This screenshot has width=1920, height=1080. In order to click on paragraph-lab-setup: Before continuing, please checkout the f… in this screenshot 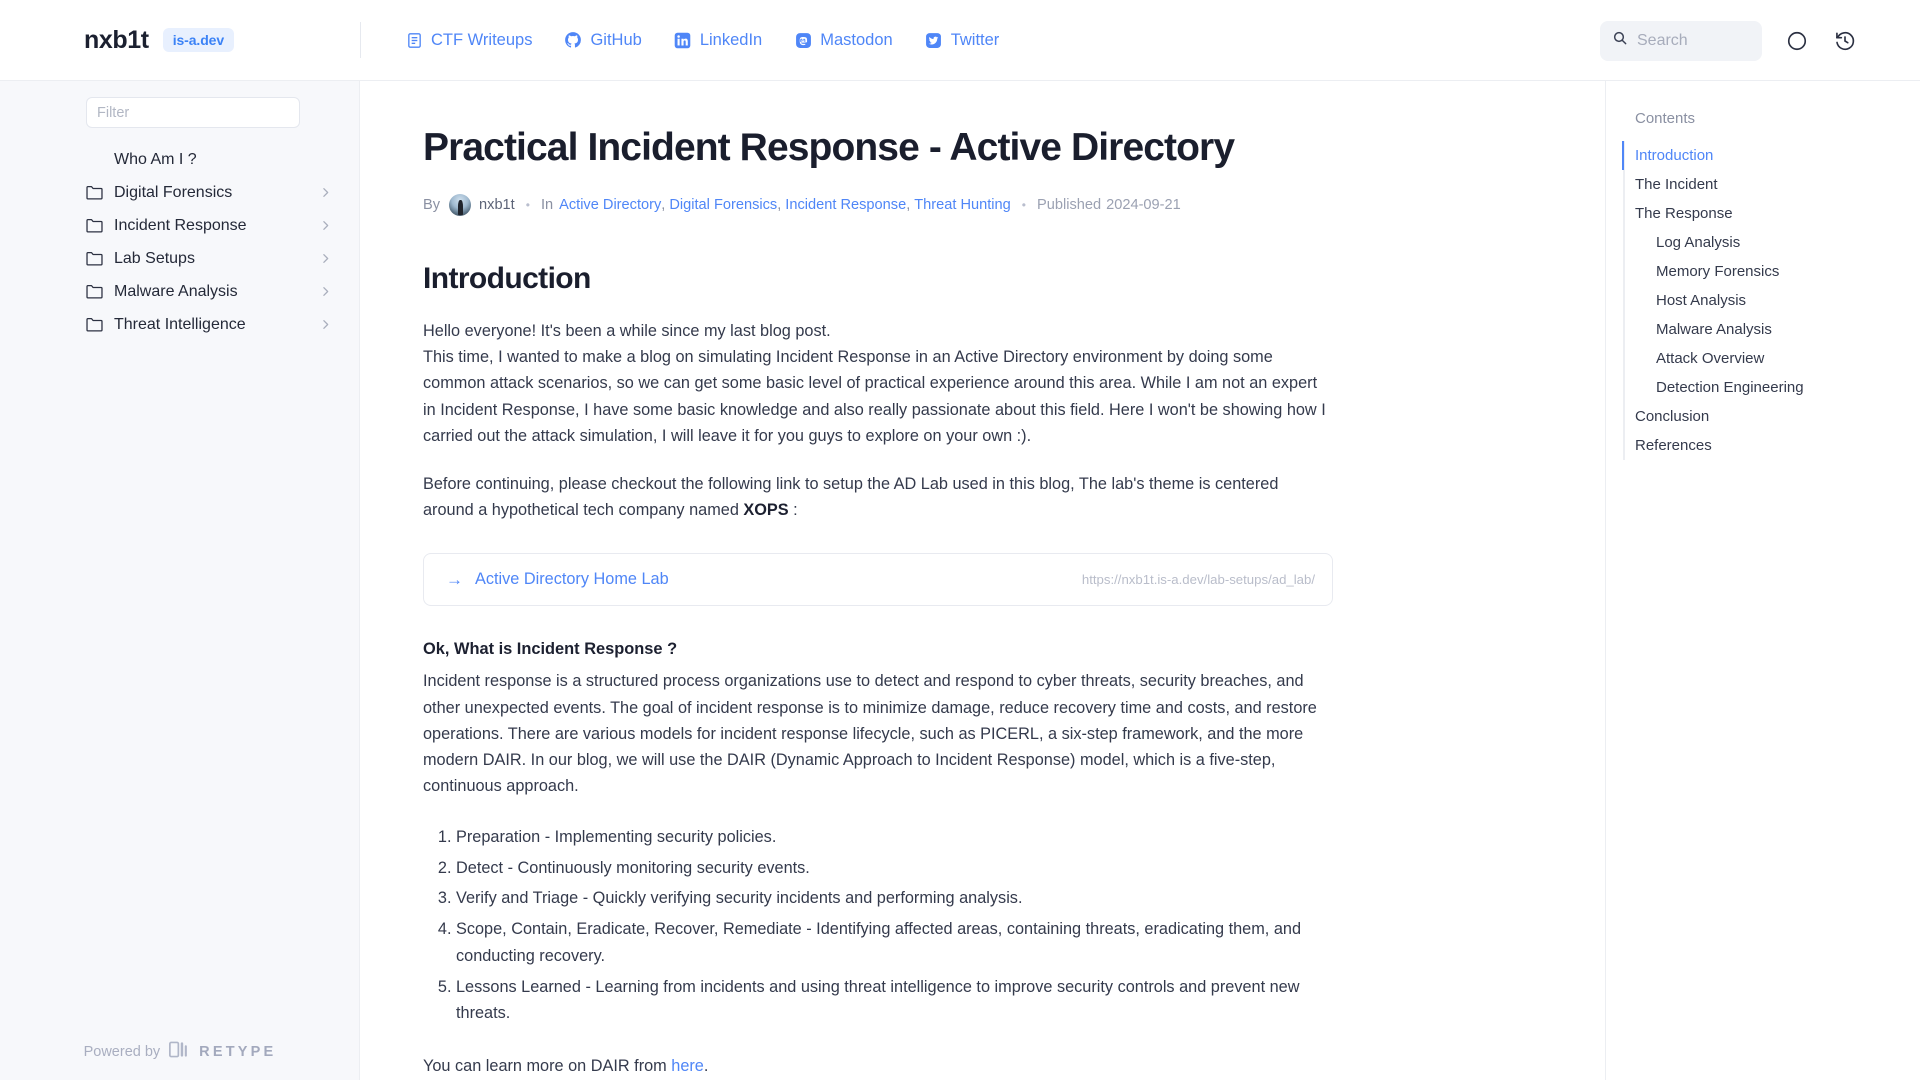, I will do `click(878, 497)`.